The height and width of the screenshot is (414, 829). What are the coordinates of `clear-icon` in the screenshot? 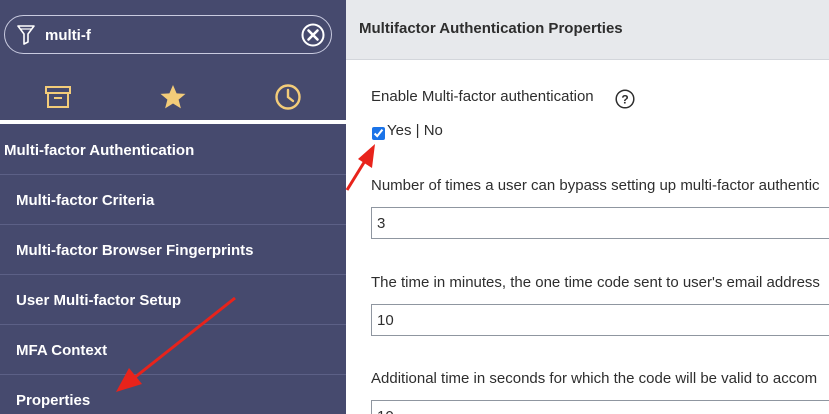 It's located at (313, 35).